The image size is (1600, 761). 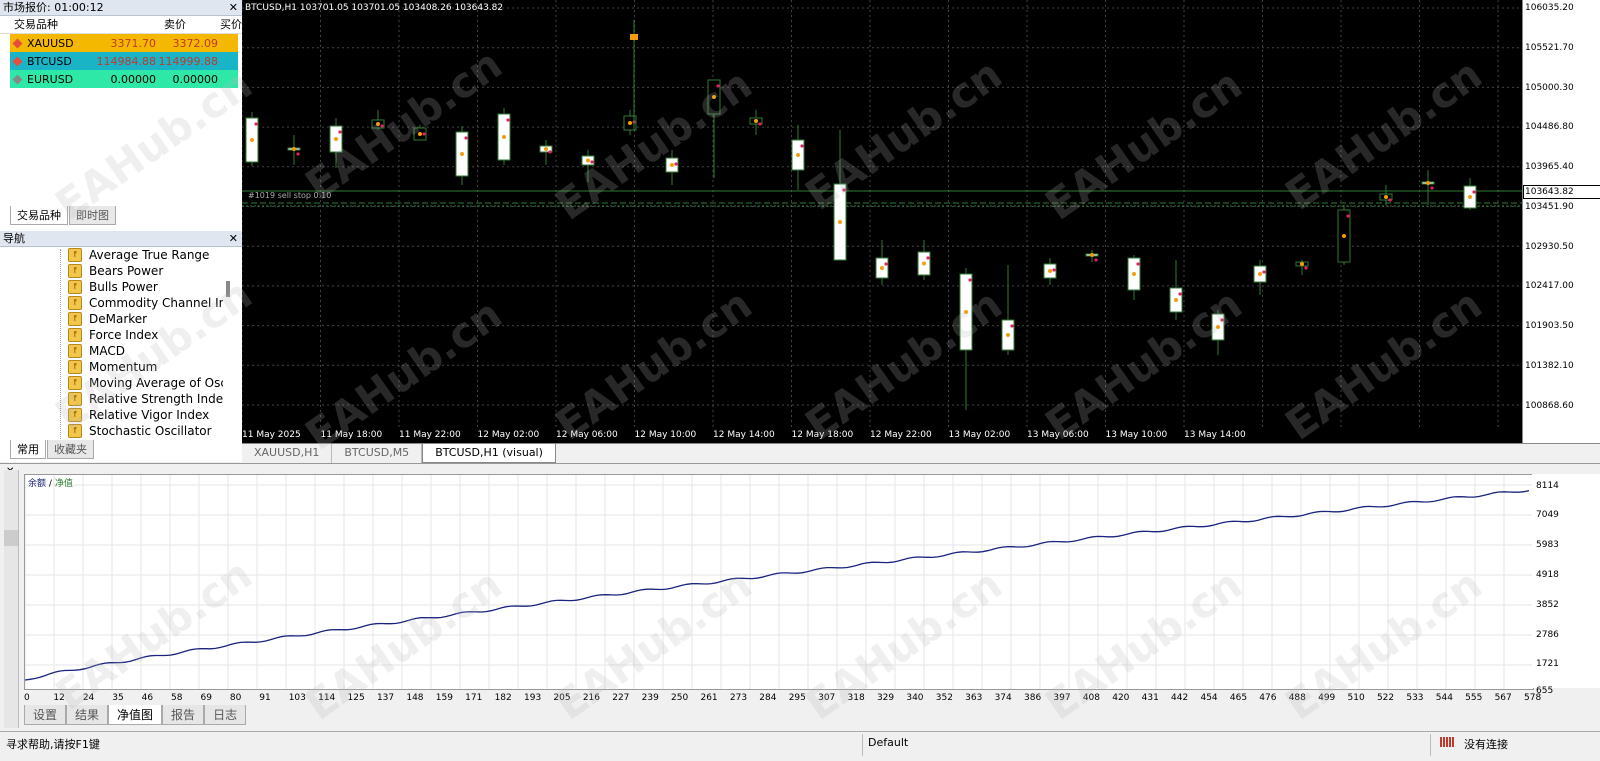 I want to click on navigator-title-bar: 导航 ✕, so click(x=121, y=239).